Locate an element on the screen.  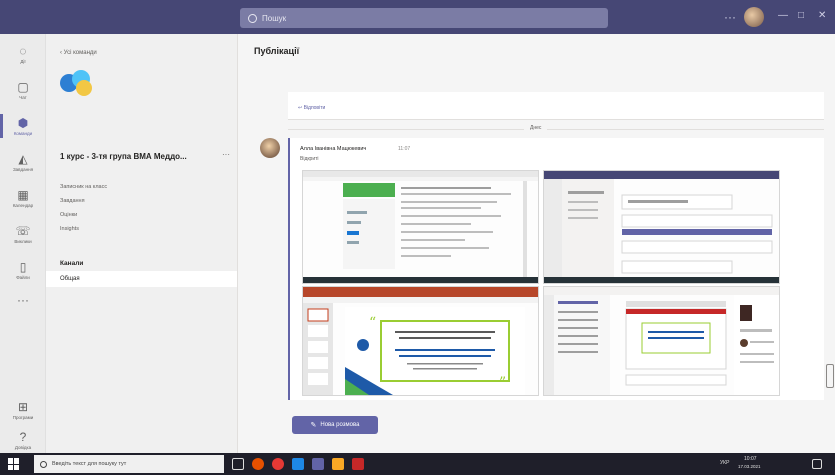
title-bar: Пошук ··· — □ ✕ is located at coordinates (417, 17).